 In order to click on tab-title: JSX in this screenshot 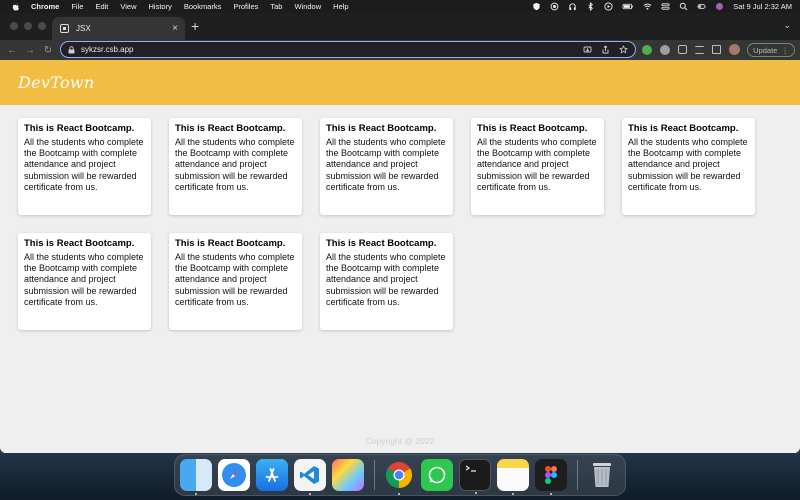, I will do `click(83, 28)`.